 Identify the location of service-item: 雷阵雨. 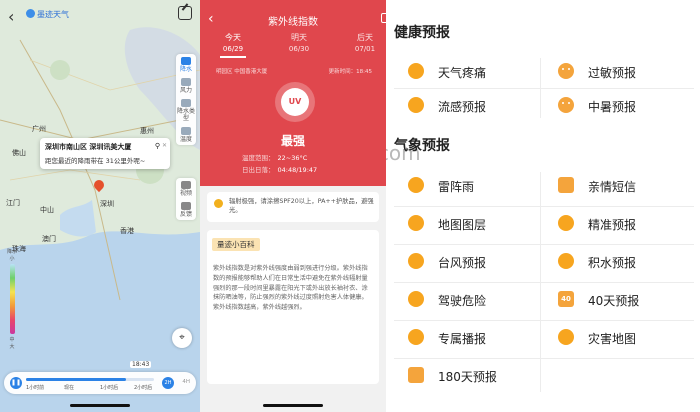
(464, 185).